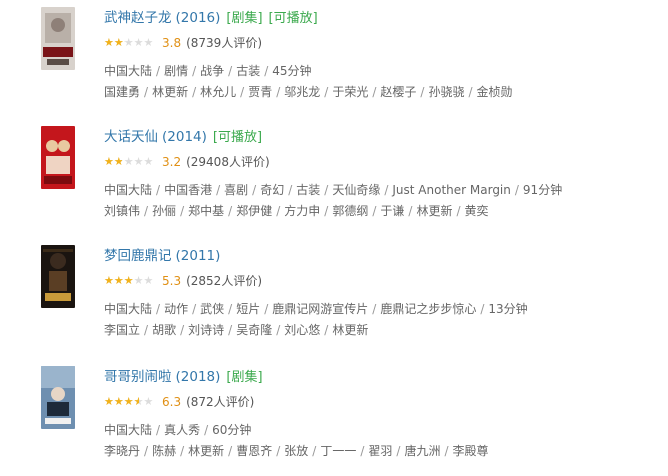 Image resolution: width=668 pixels, height=476 pixels. I want to click on series-tag: [剧集], so click(244, 377).